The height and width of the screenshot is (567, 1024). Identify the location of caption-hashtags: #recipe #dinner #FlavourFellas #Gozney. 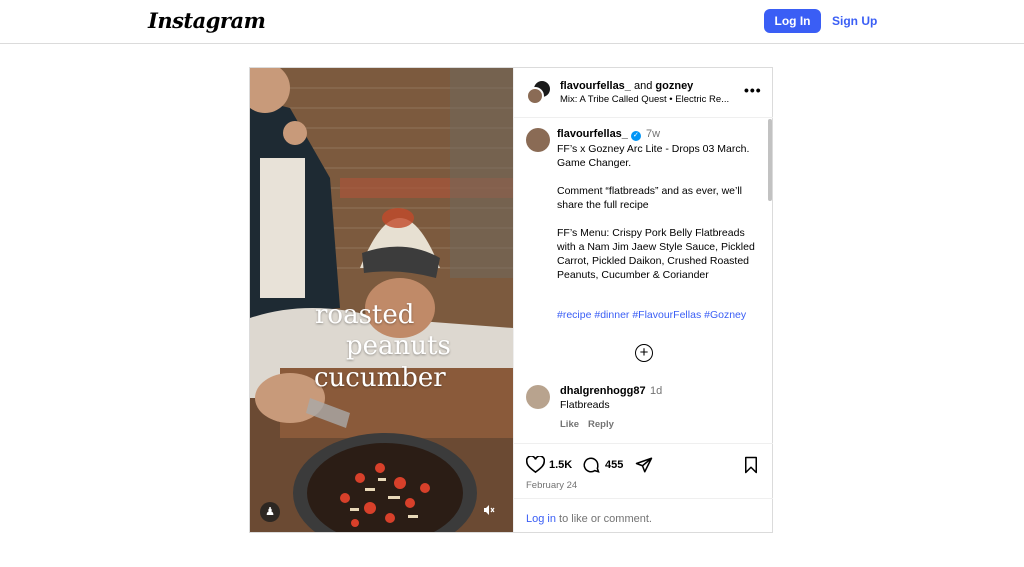
(662, 315).